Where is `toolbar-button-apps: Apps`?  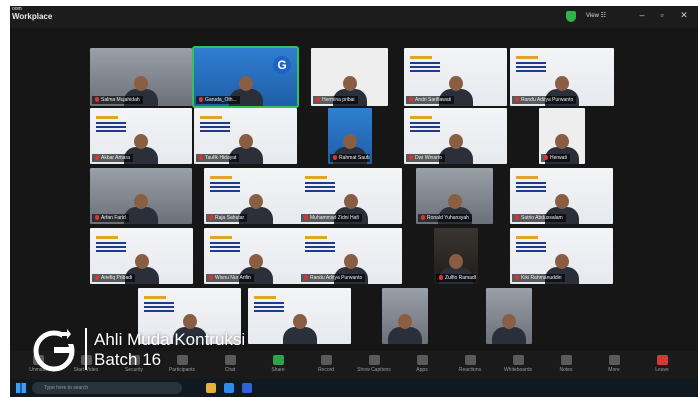 toolbar-button-apps: Apps is located at coordinates (422, 364).